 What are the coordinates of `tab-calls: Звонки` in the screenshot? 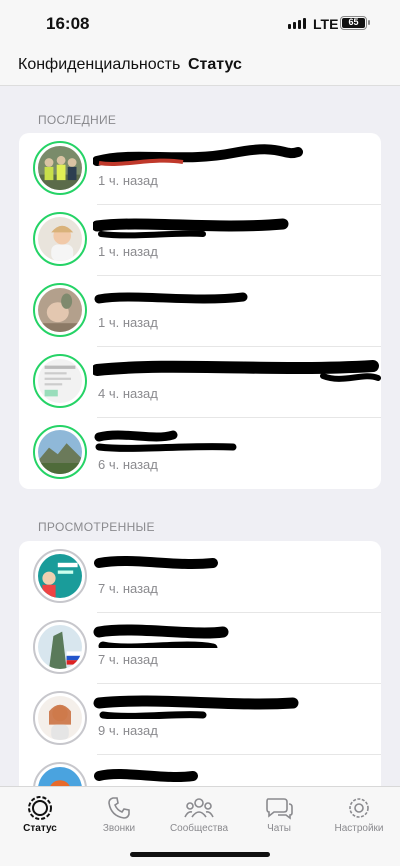 It's located at (119, 814).